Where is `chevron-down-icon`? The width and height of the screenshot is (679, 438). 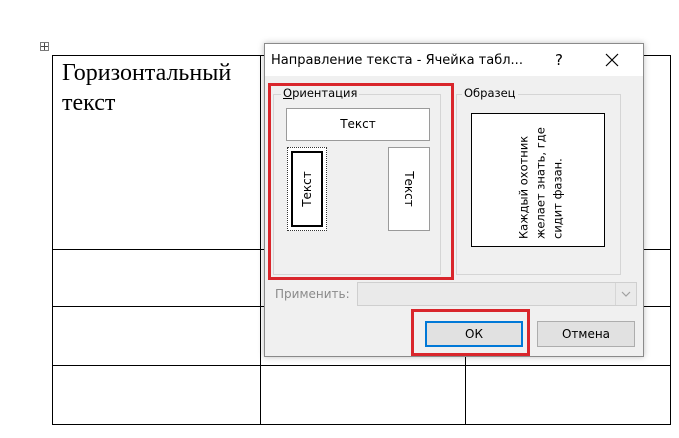 chevron-down-icon is located at coordinates (626, 294).